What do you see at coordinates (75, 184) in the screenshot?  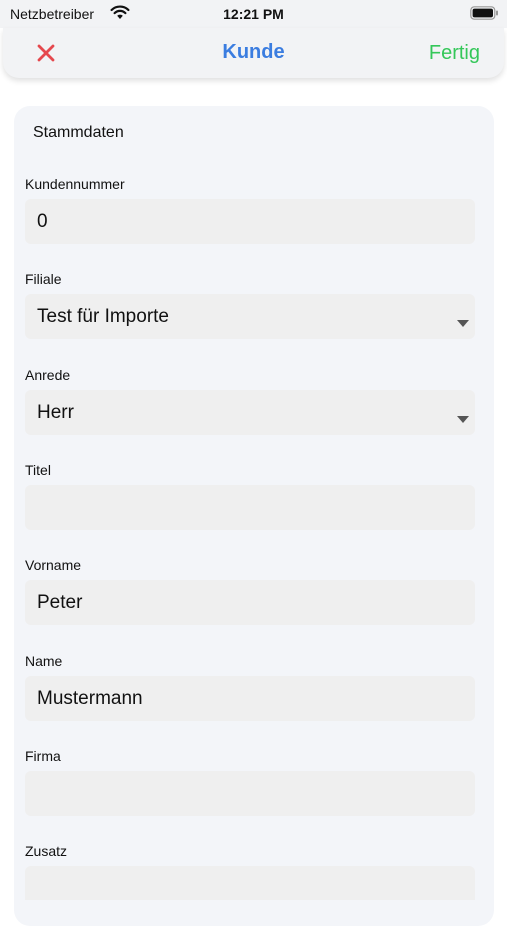 I see `customer-number-label: Kundennummer` at bounding box center [75, 184].